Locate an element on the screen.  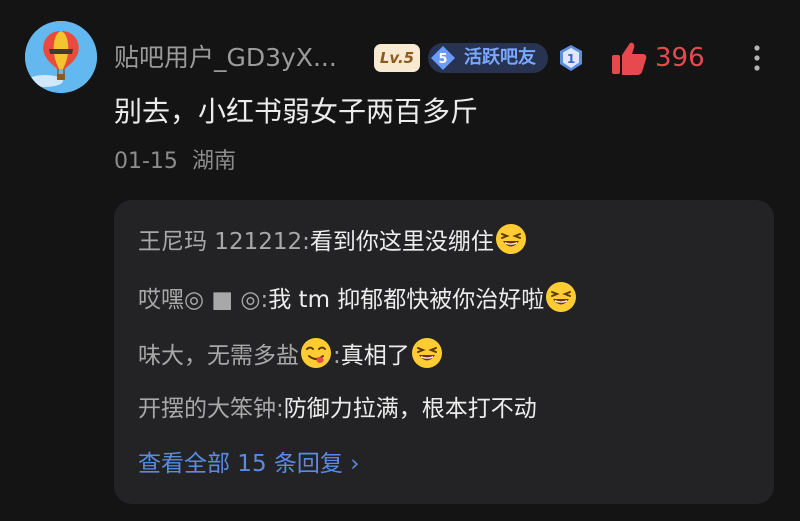
comment-text: 别去，小红书弱女子两百多斤 is located at coordinates (296, 111).